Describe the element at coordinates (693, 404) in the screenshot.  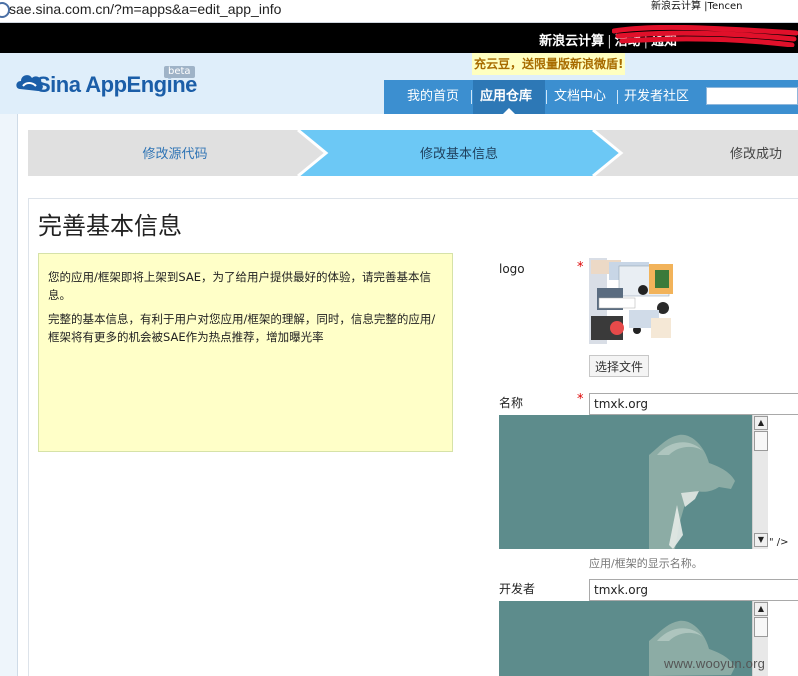
I see `name-input: tmxk.org` at that location.